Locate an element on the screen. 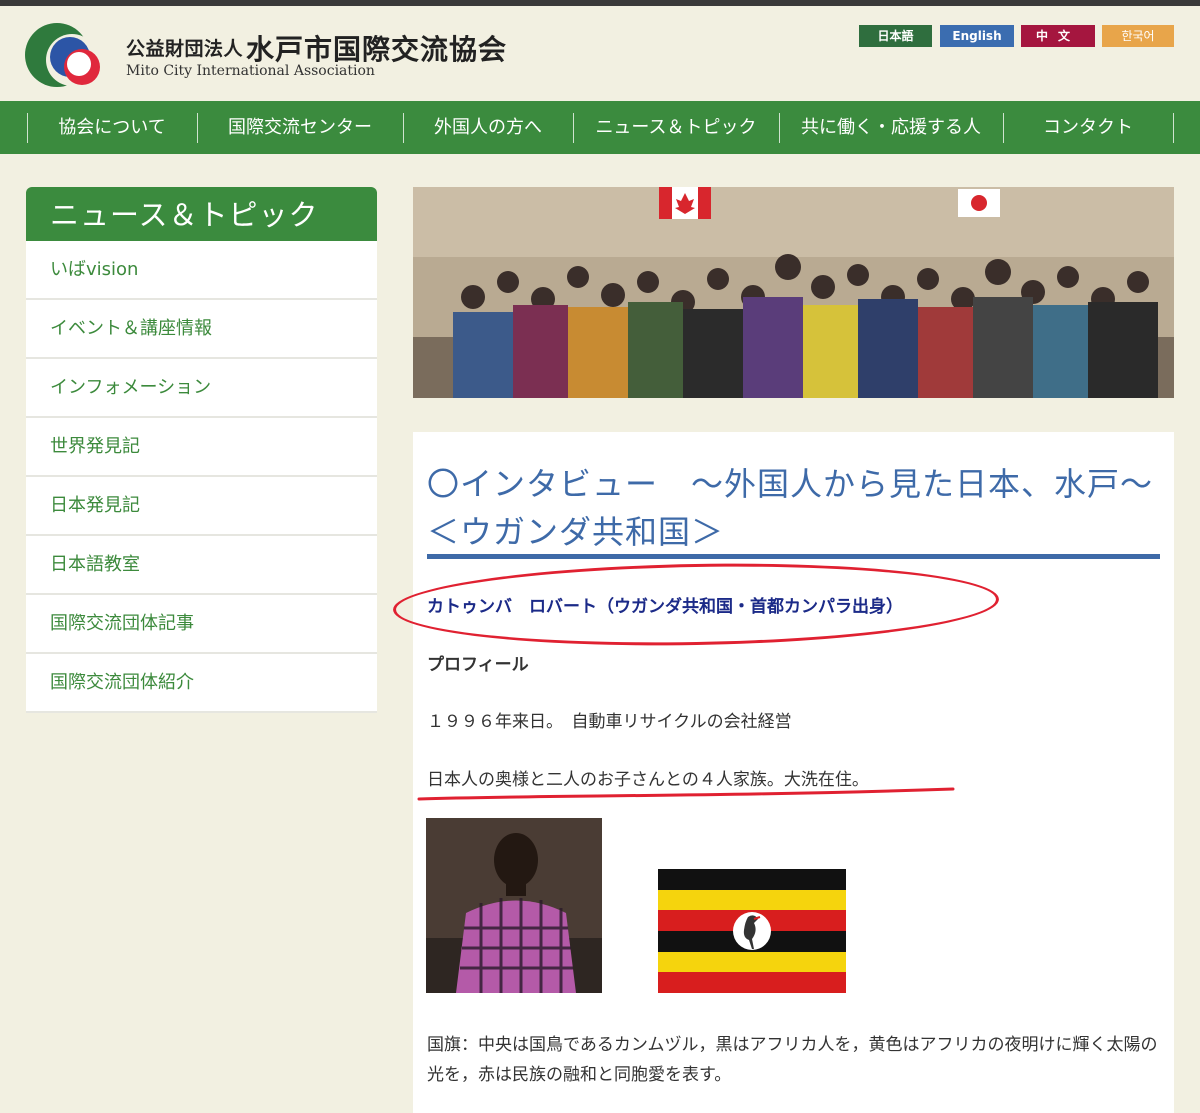 Image resolution: width=1200 pixels, height=1113 pixels. nav-item-contact: コンタクト is located at coordinates (1088, 127).